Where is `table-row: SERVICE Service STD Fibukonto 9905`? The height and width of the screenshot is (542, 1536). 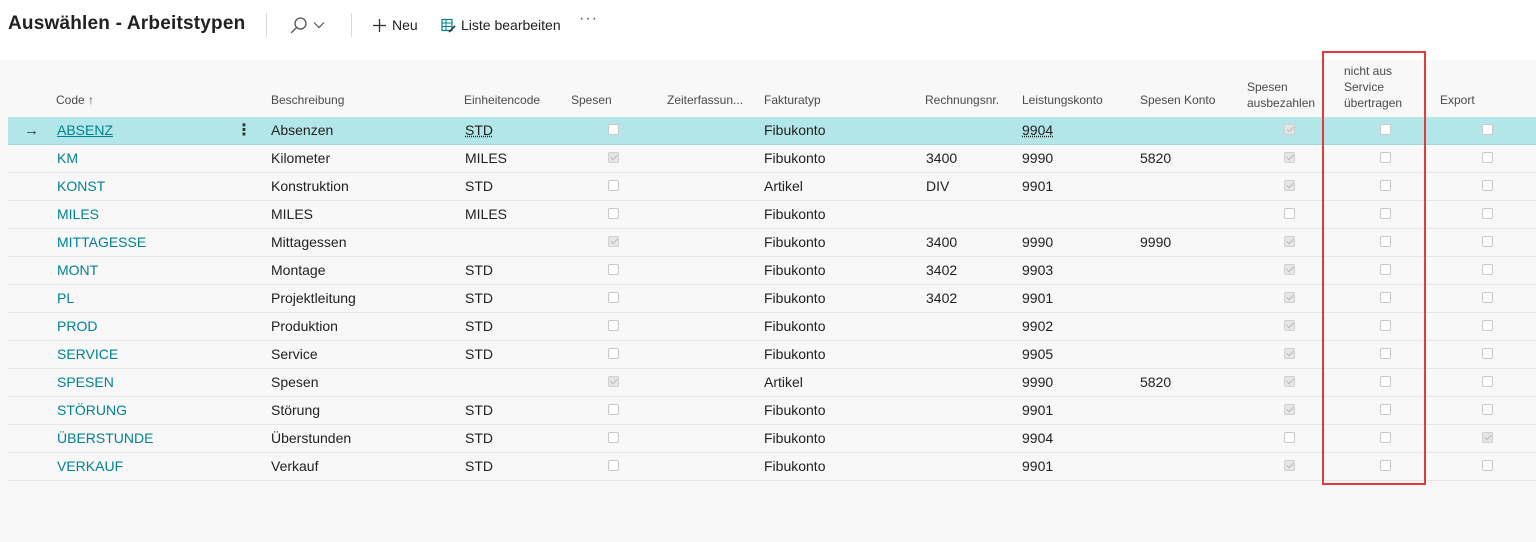 table-row: SERVICE Service STD Fibukonto 9905 is located at coordinates (772, 355).